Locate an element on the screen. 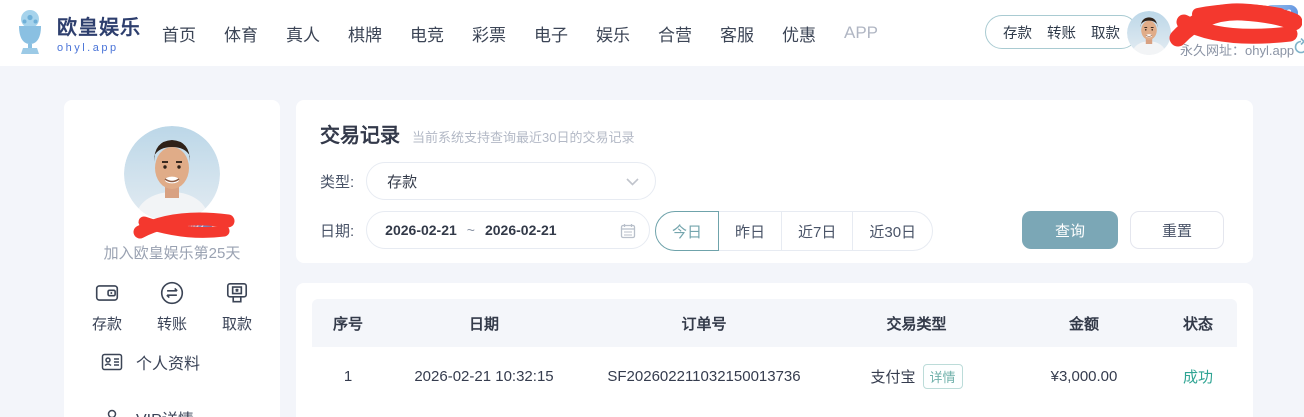 The width and height of the screenshot is (1304, 417). cell-status: 成功 is located at coordinates (1197, 377).